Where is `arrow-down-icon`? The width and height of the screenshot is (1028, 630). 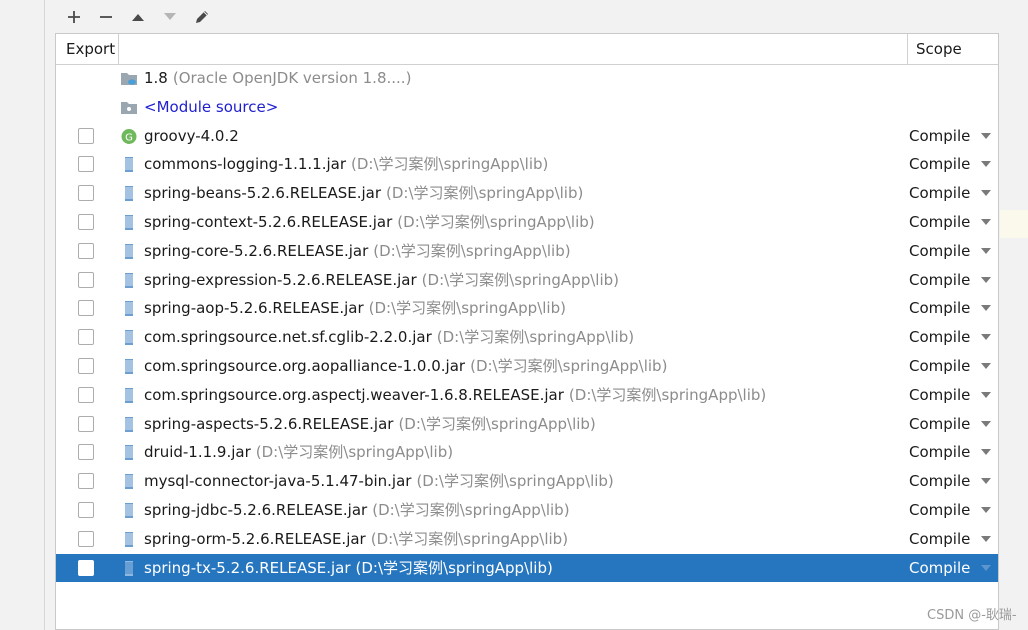 arrow-down-icon is located at coordinates (170, 16).